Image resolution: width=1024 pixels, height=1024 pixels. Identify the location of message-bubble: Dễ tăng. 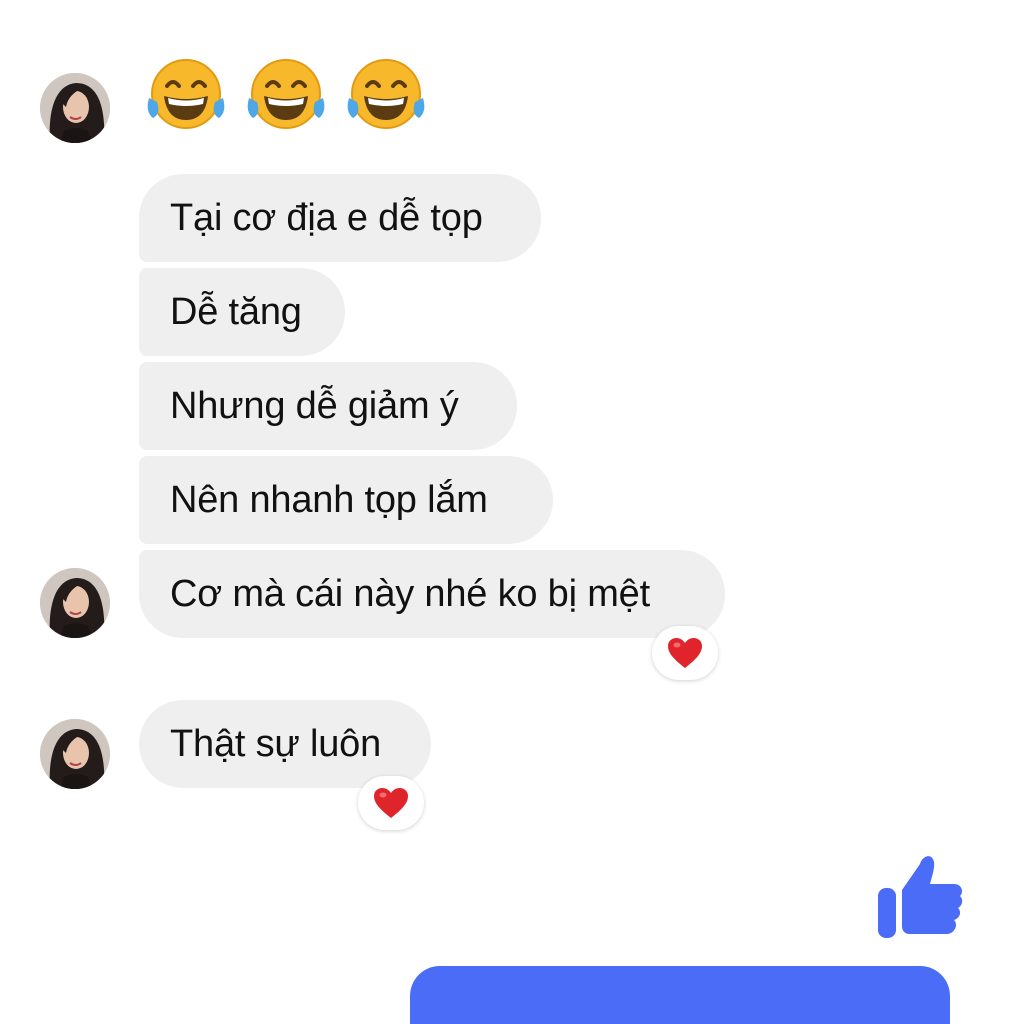
(242, 312).